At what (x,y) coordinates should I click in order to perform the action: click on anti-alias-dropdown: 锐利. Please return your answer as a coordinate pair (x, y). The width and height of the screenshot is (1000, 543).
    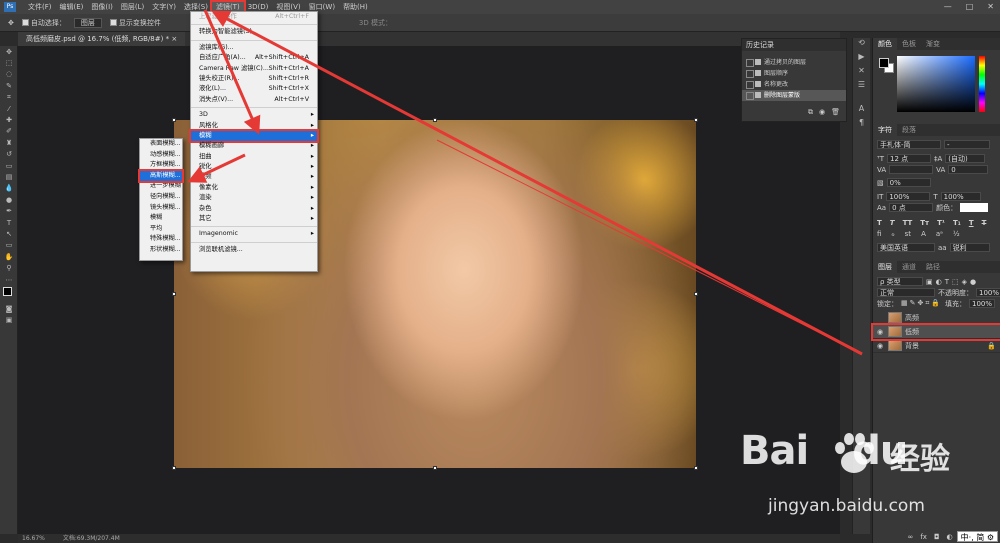
    Looking at the image, I should click on (969, 247).